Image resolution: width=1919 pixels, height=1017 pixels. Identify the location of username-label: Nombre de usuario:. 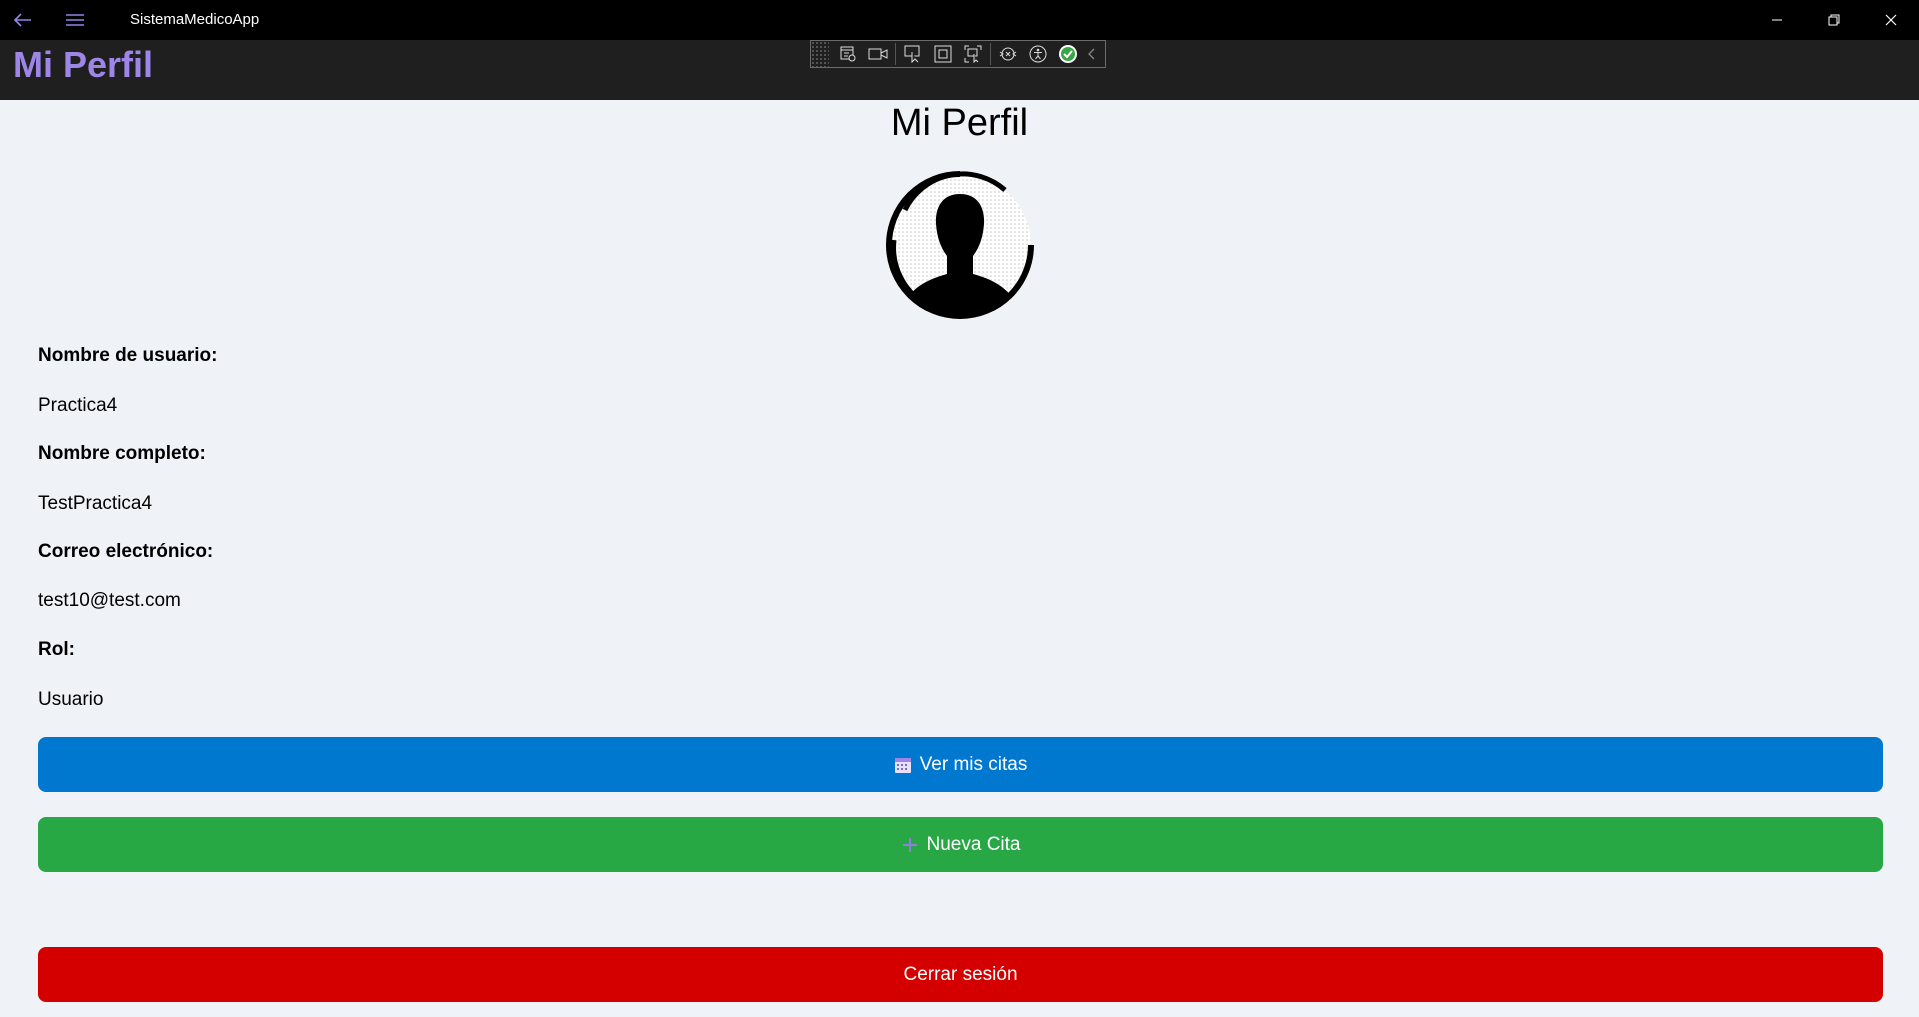
(128, 355).